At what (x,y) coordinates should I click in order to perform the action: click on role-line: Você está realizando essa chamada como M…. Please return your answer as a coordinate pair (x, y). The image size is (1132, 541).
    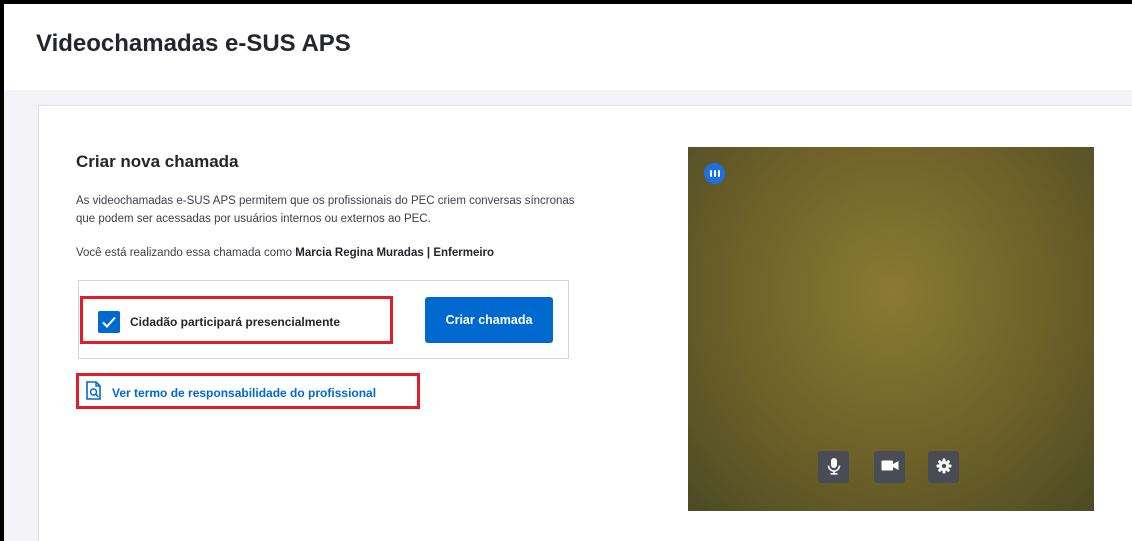
    Looking at the image, I should click on (336, 253).